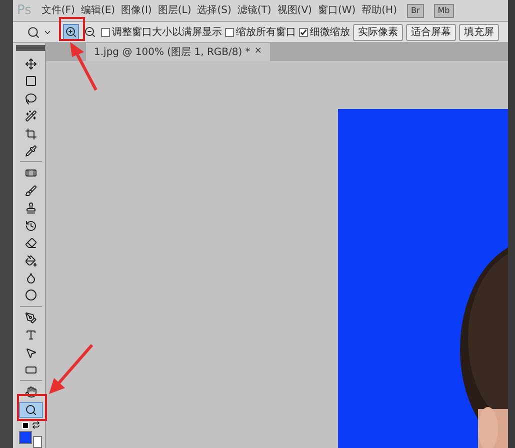 The height and width of the screenshot is (448, 515). I want to click on wand-icon, so click(30, 116).